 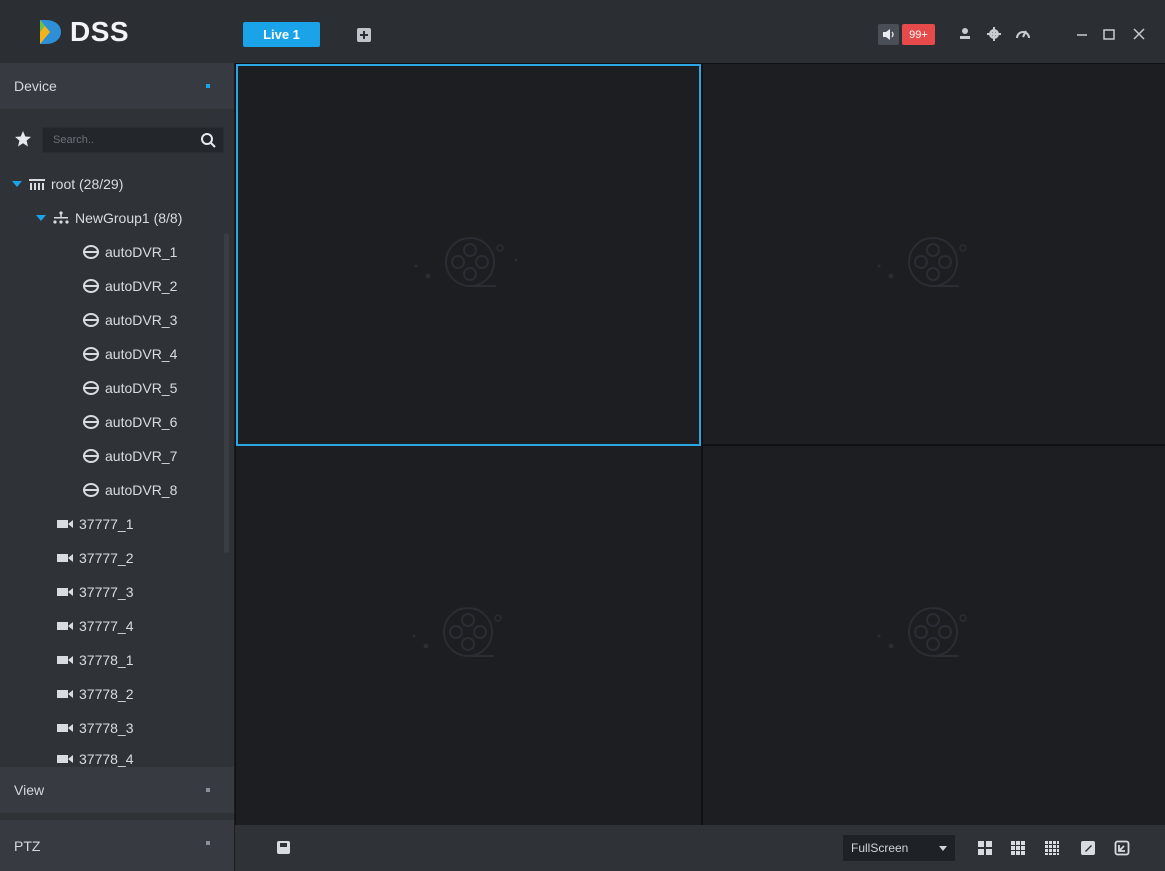 I want to click on close-icon, so click(x=1139, y=34).